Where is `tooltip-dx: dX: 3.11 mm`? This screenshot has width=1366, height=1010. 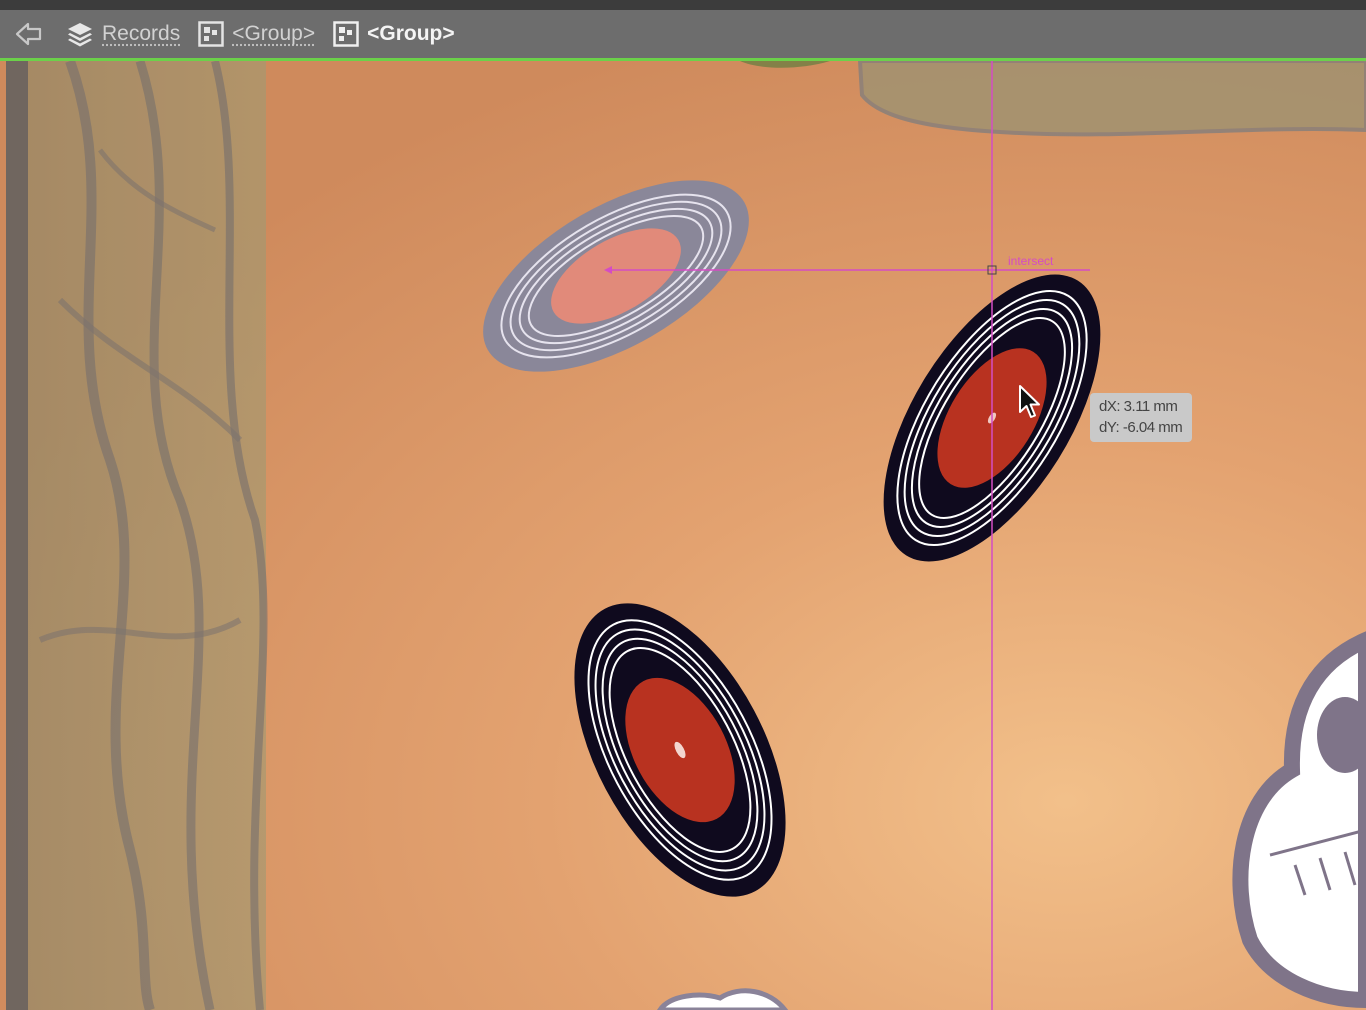
tooltip-dx: dX: 3.11 mm is located at coordinates (1138, 406).